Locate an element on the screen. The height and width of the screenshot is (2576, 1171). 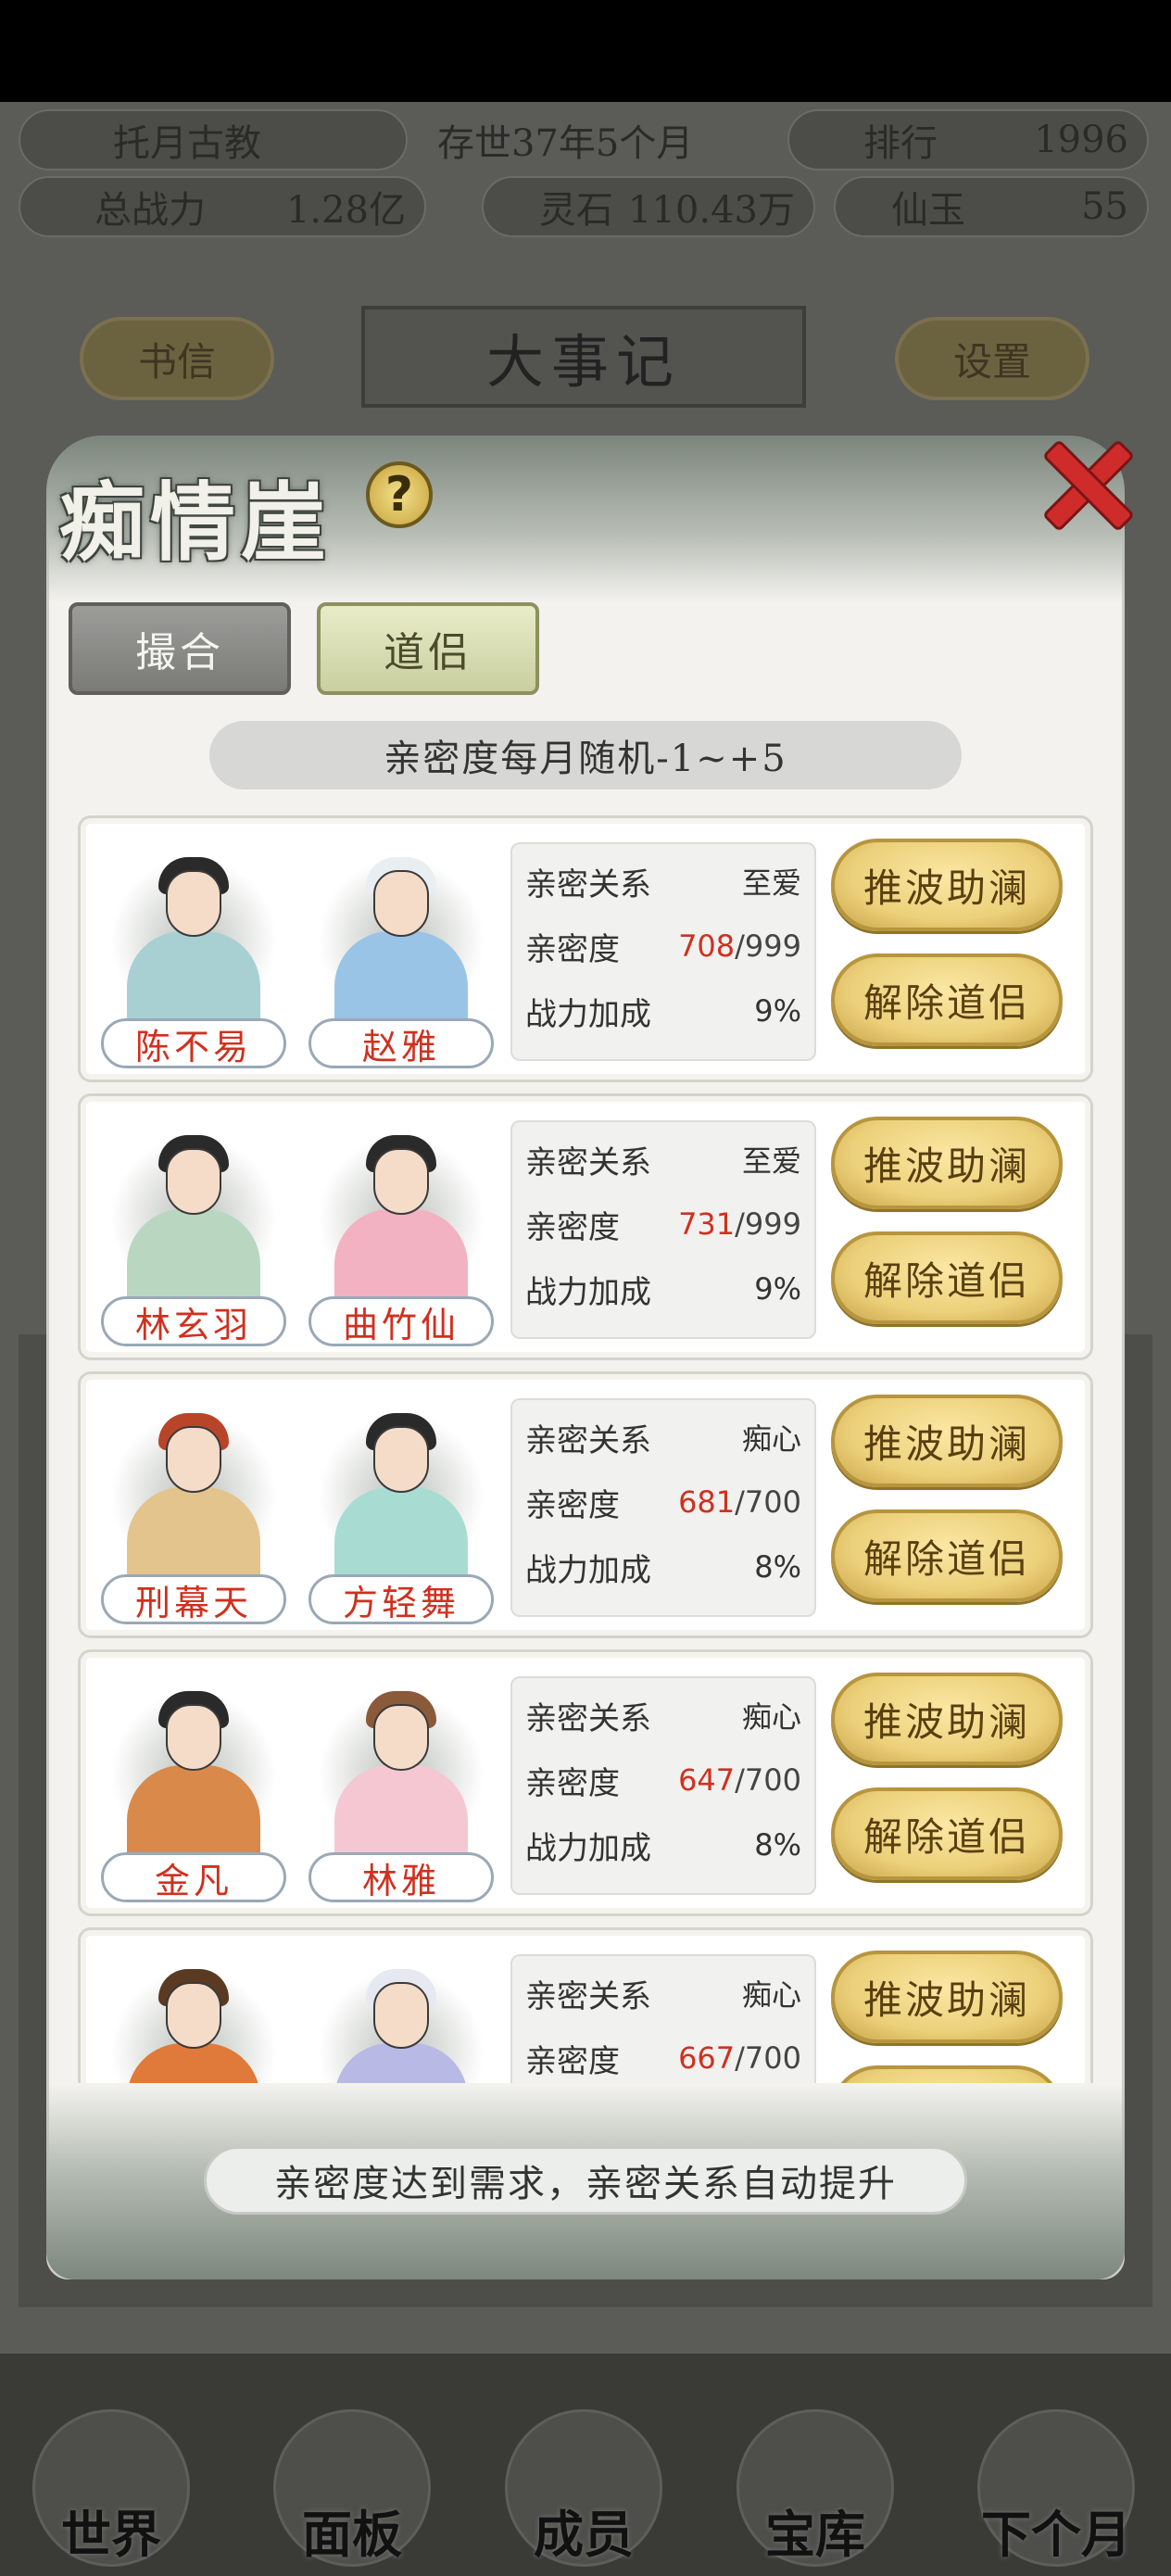
power-label: 总战力 is located at coordinates (150, 210).